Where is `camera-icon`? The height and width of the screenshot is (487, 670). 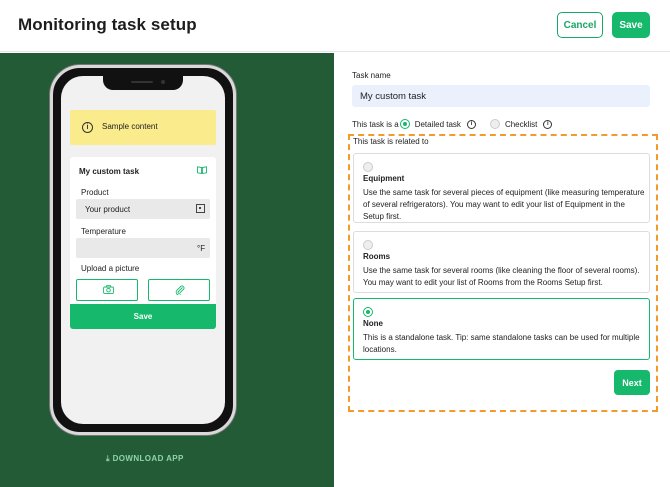 camera-icon is located at coordinates (108, 290).